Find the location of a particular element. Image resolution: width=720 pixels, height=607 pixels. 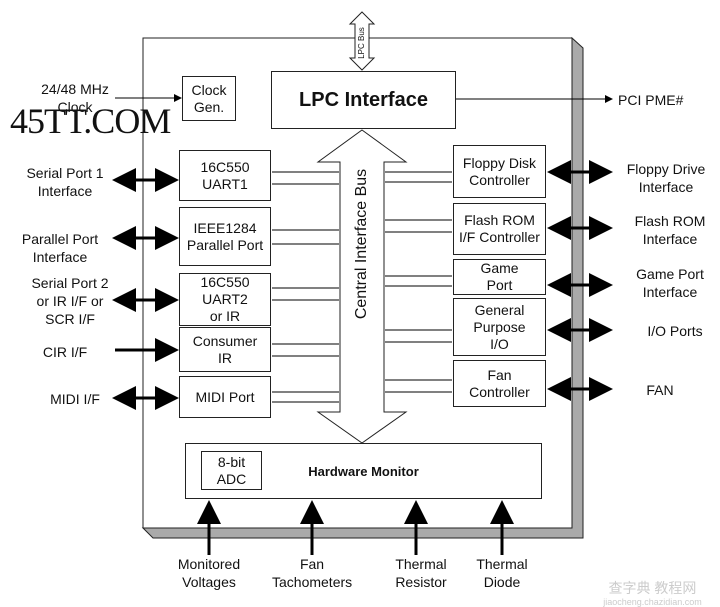

midi-block: MIDI Port is located at coordinates (225, 397).